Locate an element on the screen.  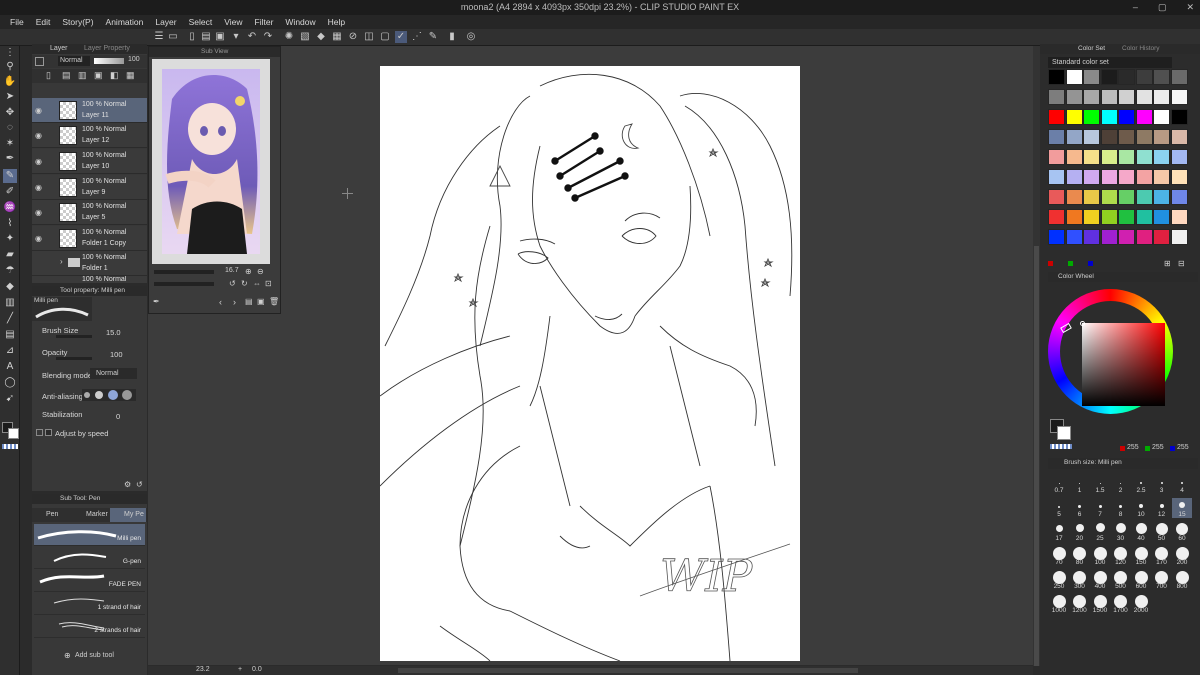
device-icon: ▮ is located at coordinates (452, 37).